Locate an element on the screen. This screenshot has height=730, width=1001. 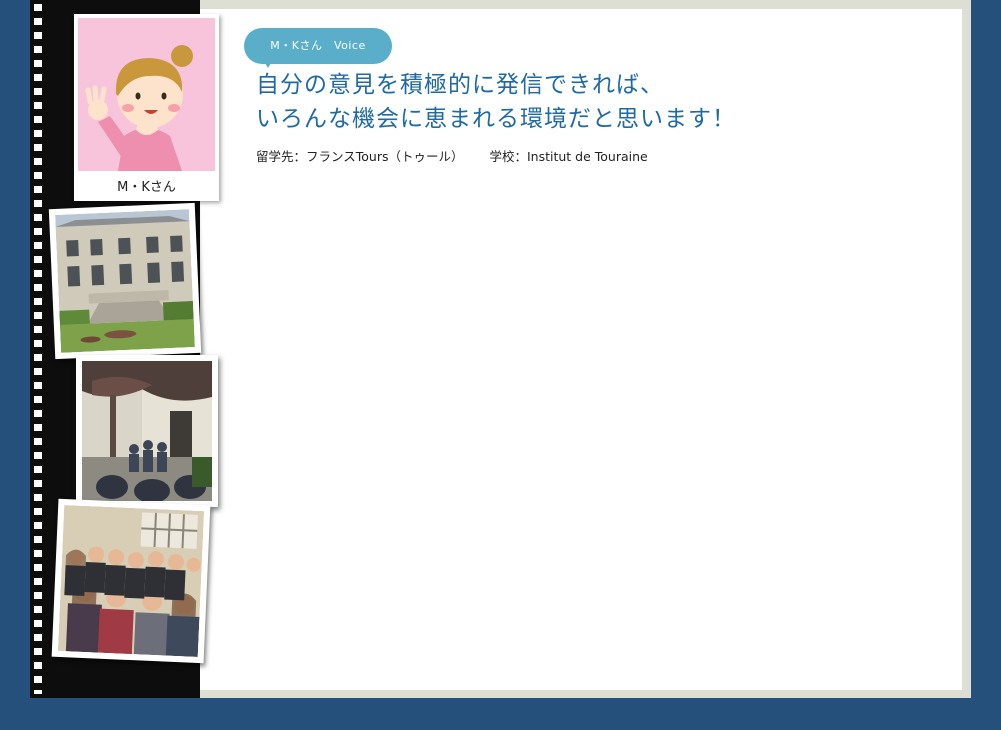
voice-bubble: M・Kさん Voice is located at coordinates (318, 48).